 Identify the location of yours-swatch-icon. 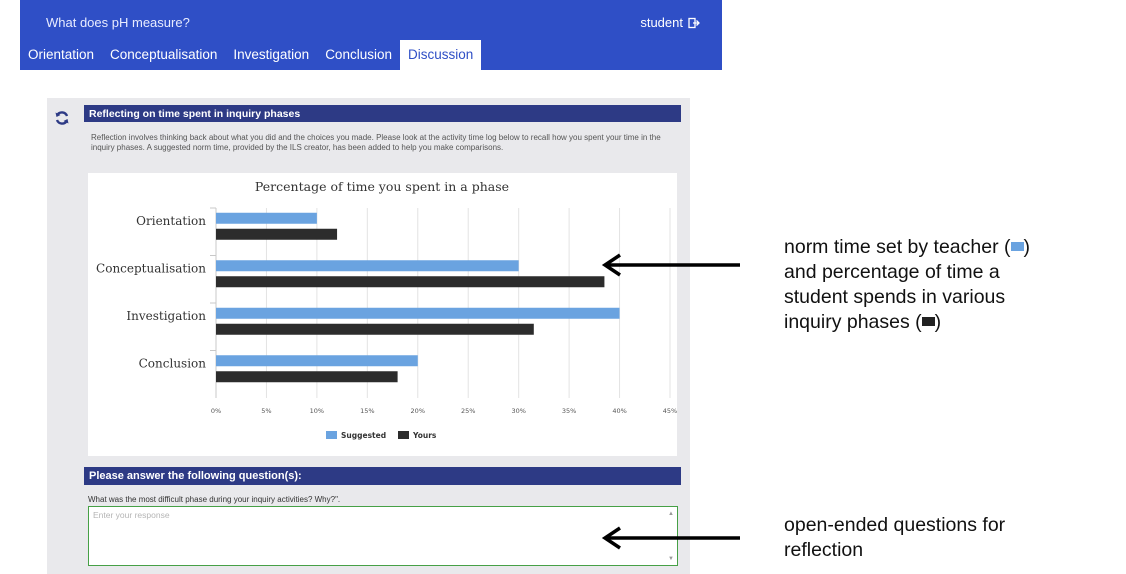
(928, 322).